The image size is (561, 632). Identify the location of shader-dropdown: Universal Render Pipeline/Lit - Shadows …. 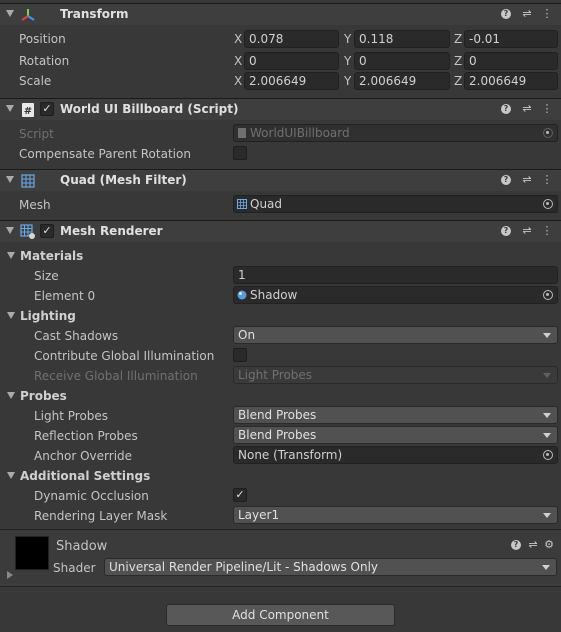
(330, 567).